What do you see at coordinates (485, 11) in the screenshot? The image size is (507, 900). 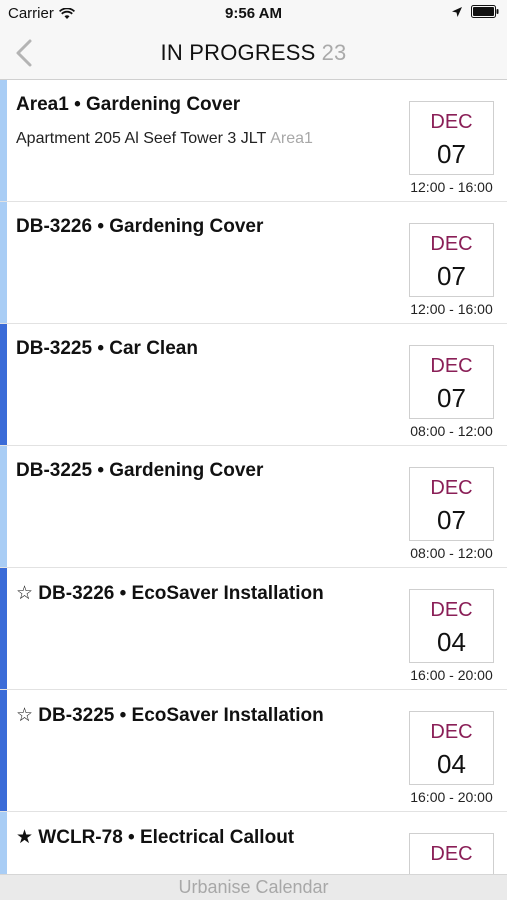 I see `battery-icon` at bounding box center [485, 11].